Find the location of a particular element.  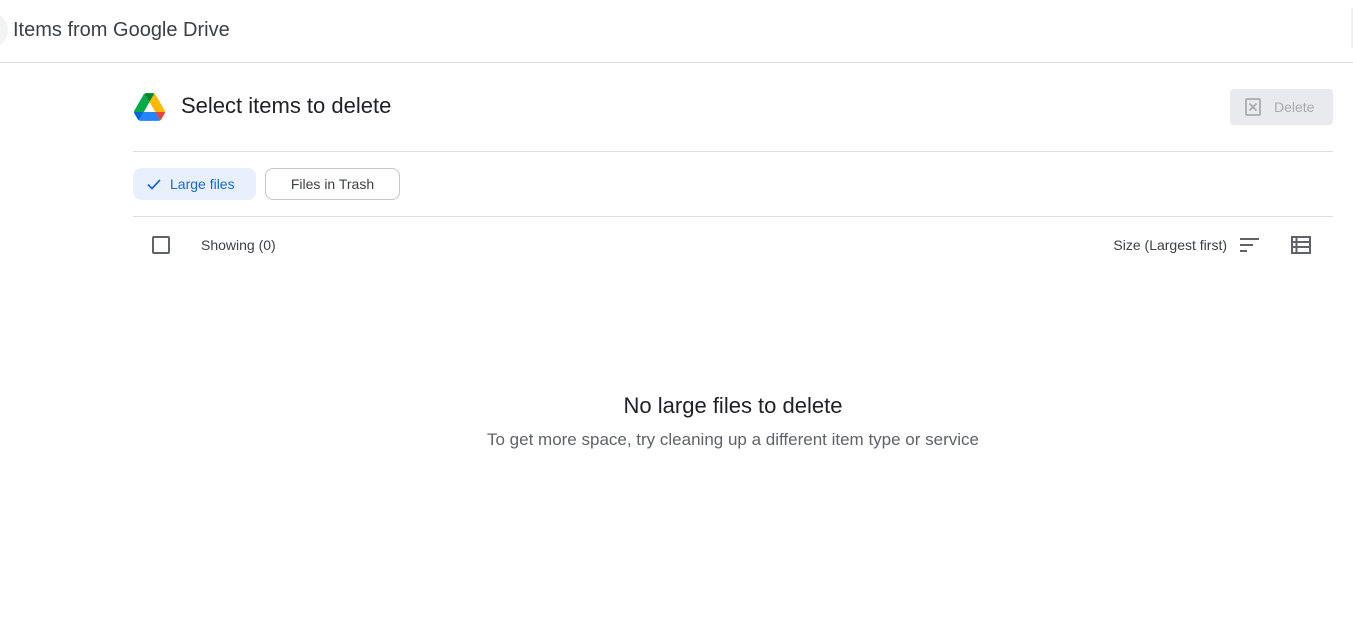

chip-label: Files in Trash is located at coordinates (332, 184).